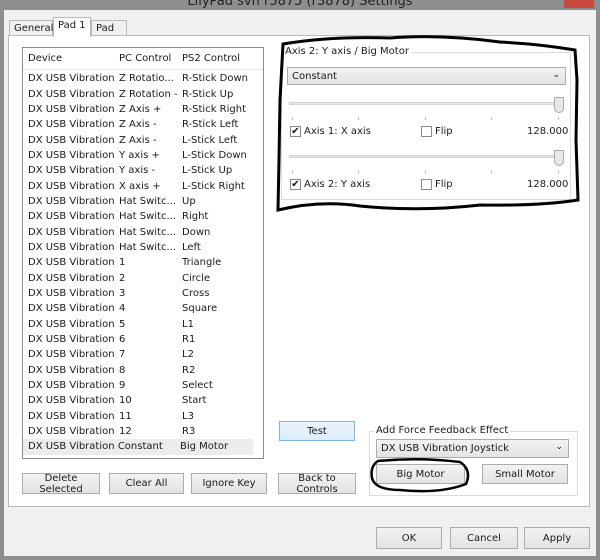 The height and width of the screenshot is (560, 600). Describe the element at coordinates (143, 262) in the screenshot. I see `table-row: DX USB Vibration... 1 Triangle` at that location.